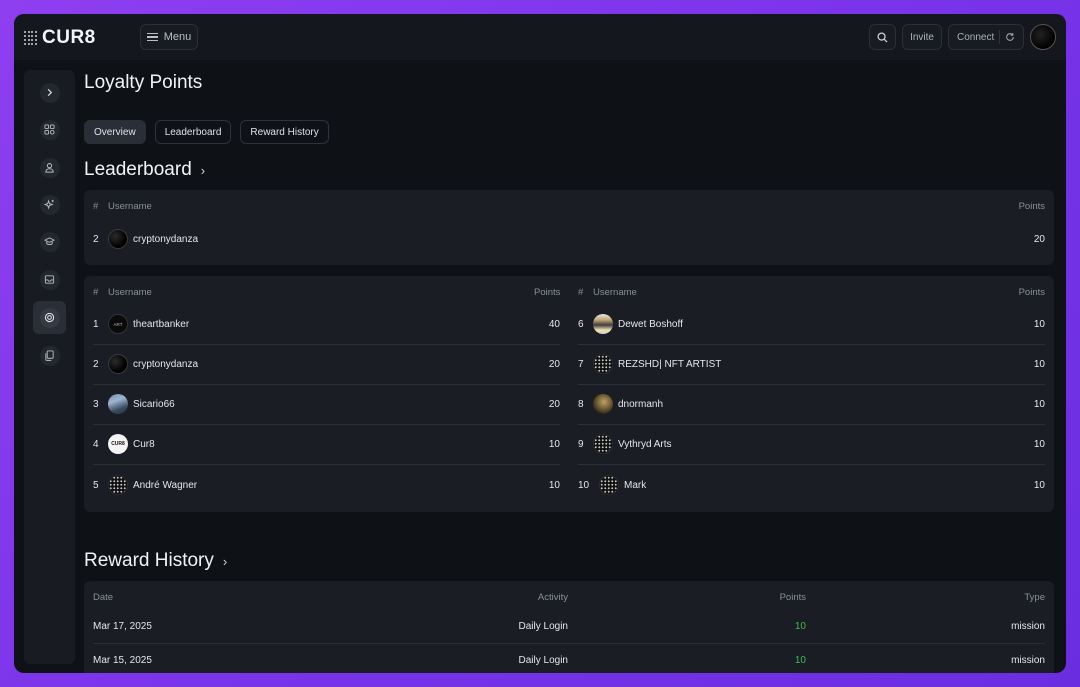 The height and width of the screenshot is (687, 1080). Describe the element at coordinates (122, 660) in the screenshot. I see `date: Mar 15, 2025` at that location.